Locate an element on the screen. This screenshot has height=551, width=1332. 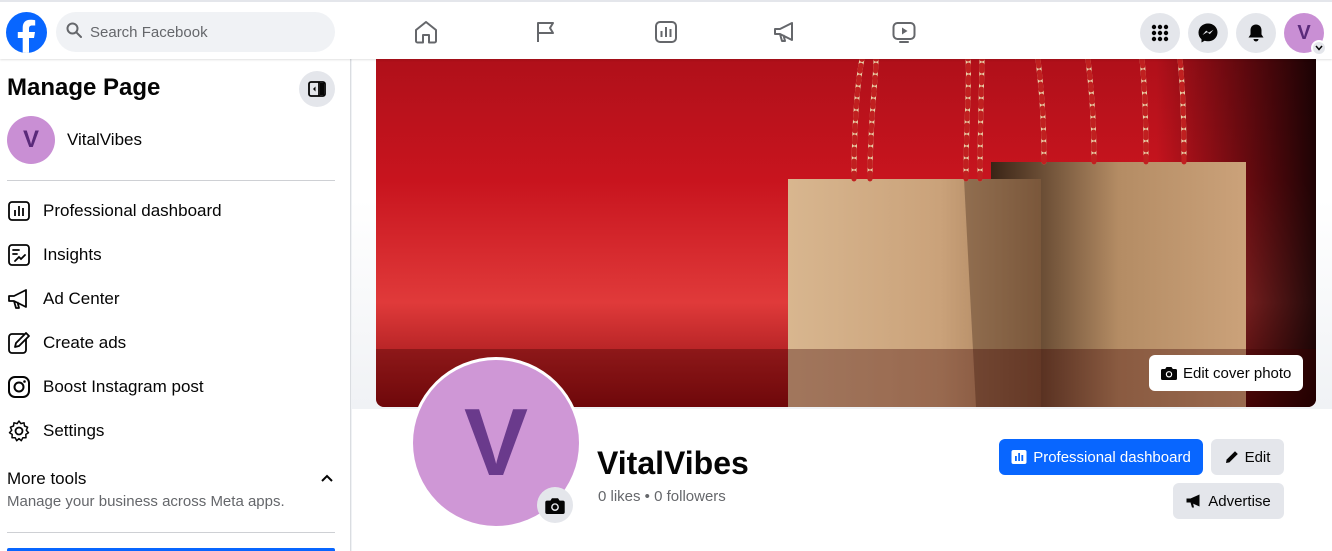
more-tools-title: More tools is located at coordinates (46, 479).